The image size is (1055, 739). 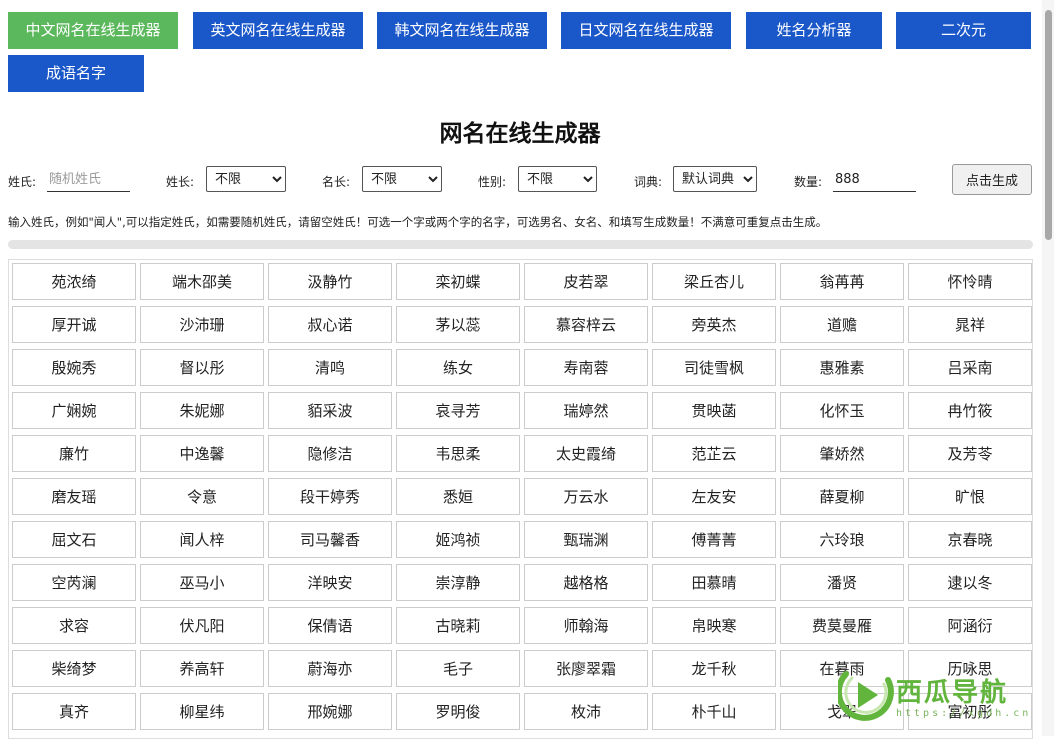 What do you see at coordinates (330, 281) in the screenshot?
I see `name-cell: 汲静竹` at bounding box center [330, 281].